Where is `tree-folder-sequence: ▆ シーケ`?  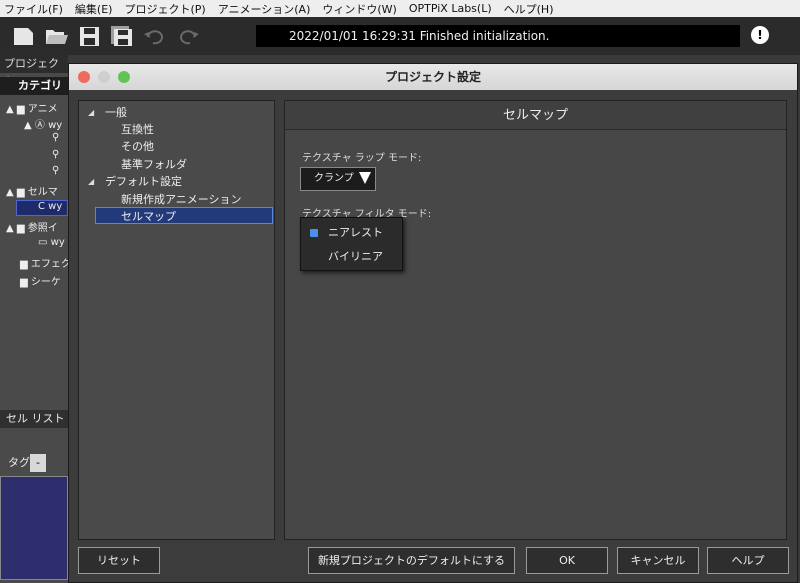 tree-folder-sequence: ▆ シーケ is located at coordinates (40, 280).